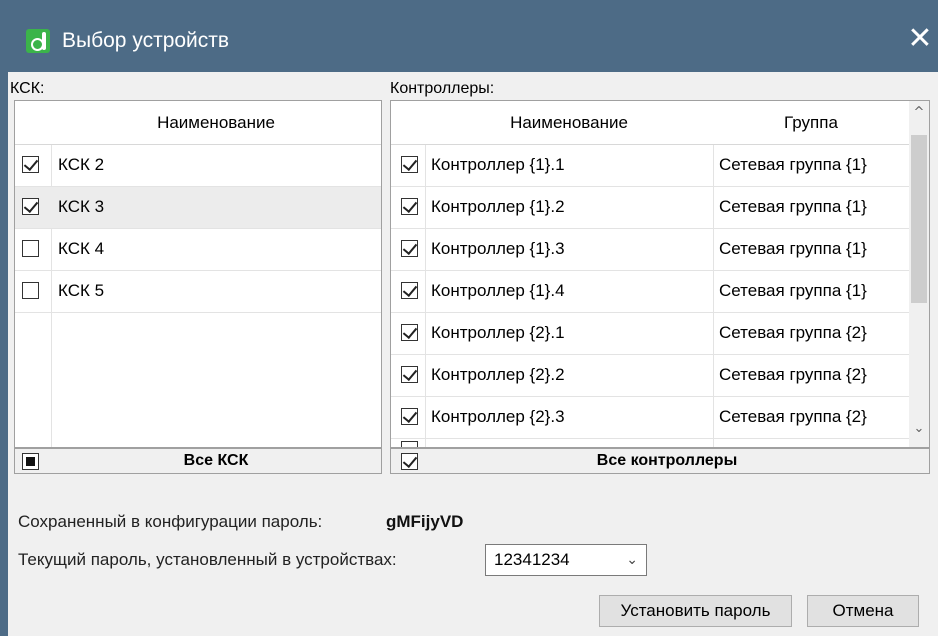  Describe the element at coordinates (198, 166) in the screenshot. I see `table-row: КСК 2` at that location.